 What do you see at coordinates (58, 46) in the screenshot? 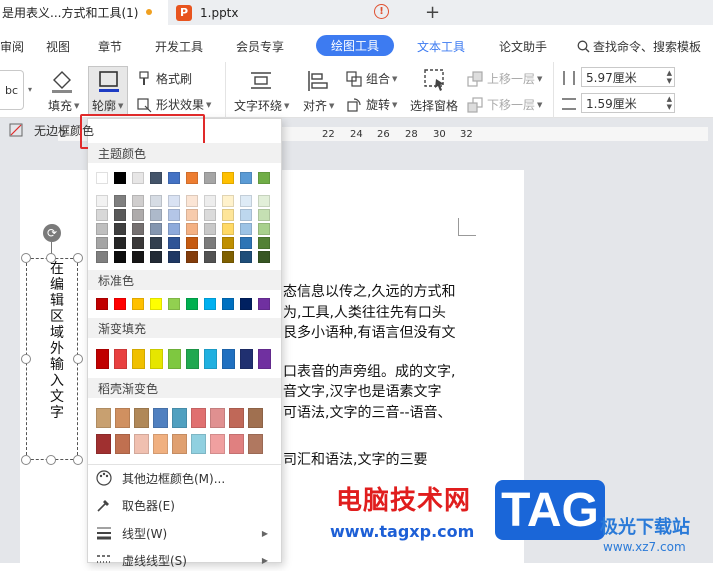
I see `menu-view: 视图` at bounding box center [58, 46].